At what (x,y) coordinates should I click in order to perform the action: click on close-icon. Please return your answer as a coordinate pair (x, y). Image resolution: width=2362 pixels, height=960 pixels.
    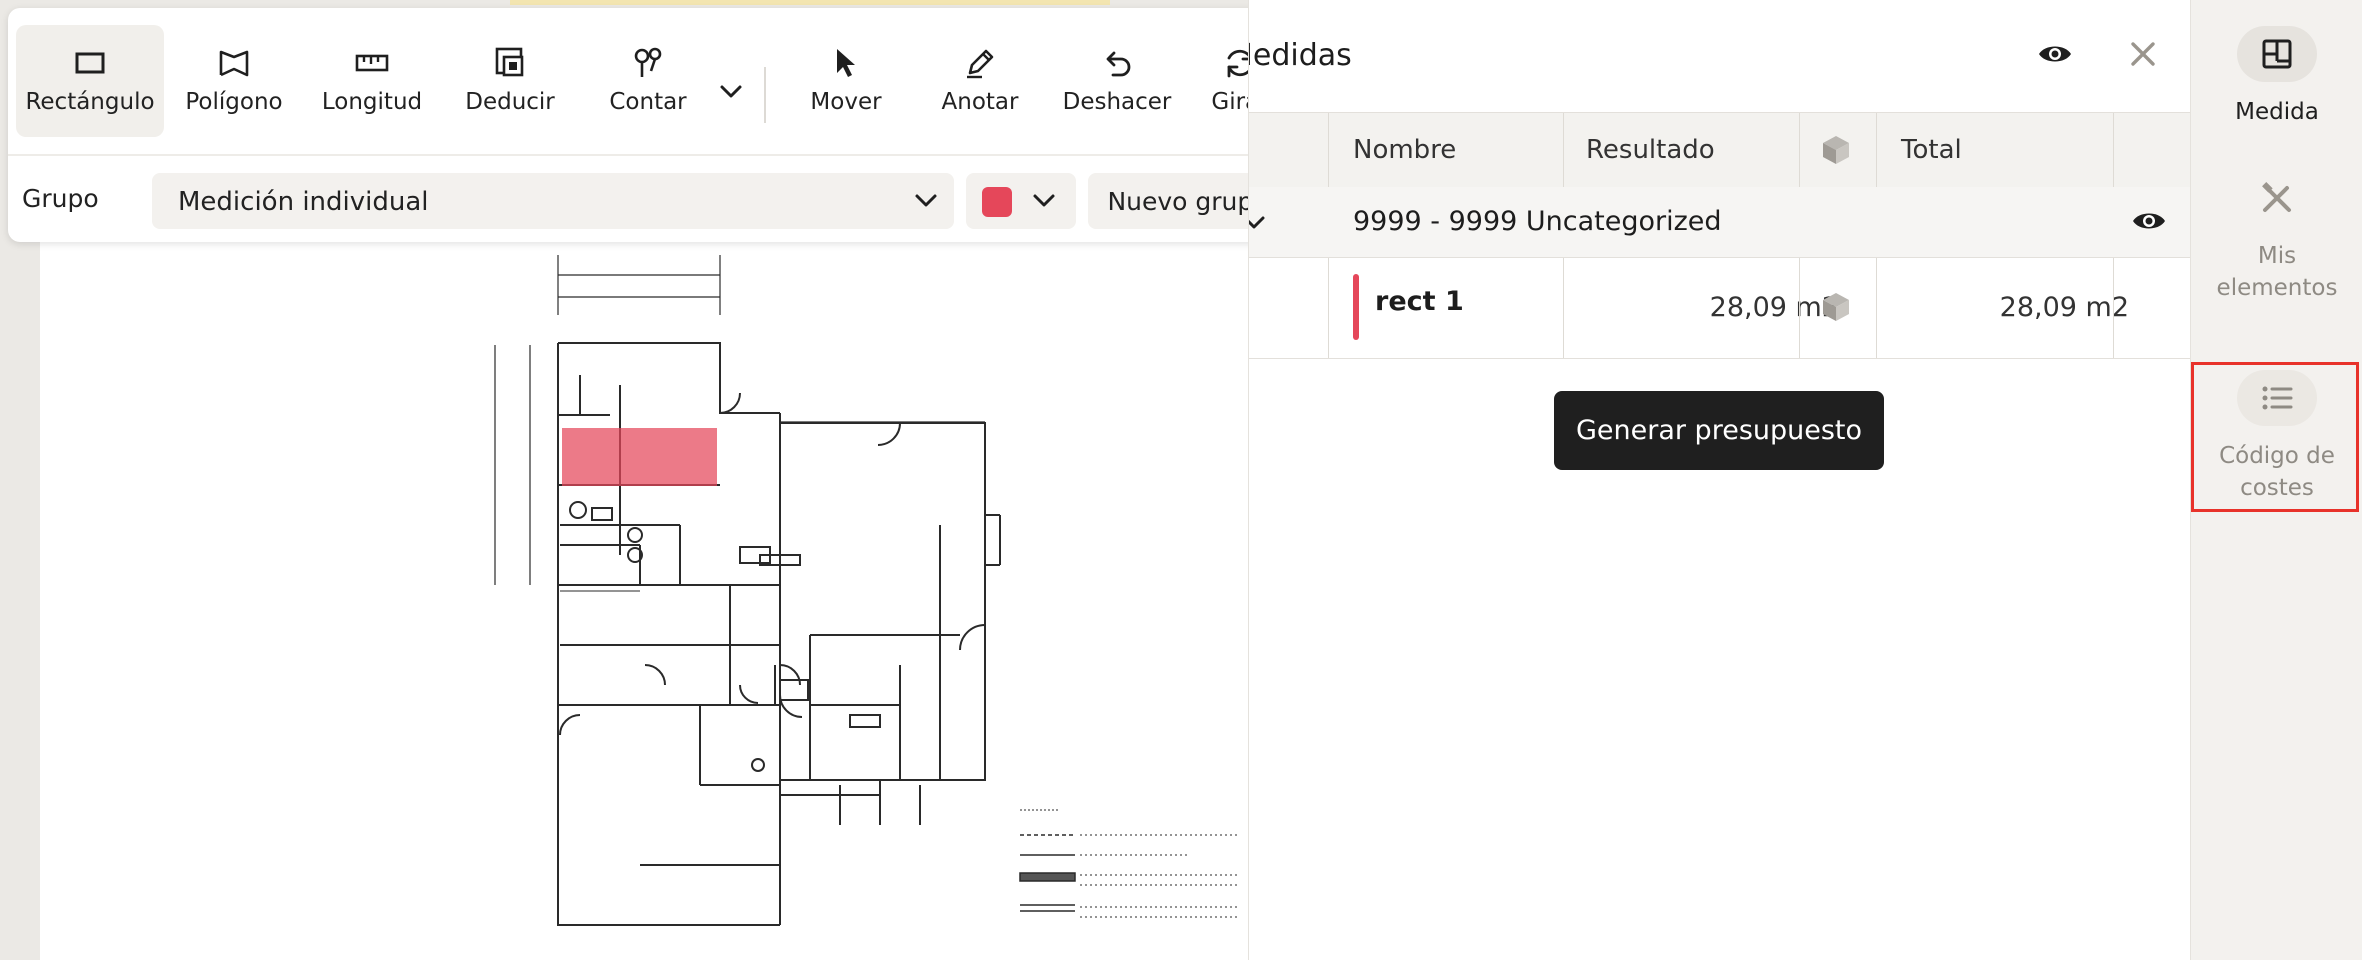
    Looking at the image, I should click on (2143, 54).